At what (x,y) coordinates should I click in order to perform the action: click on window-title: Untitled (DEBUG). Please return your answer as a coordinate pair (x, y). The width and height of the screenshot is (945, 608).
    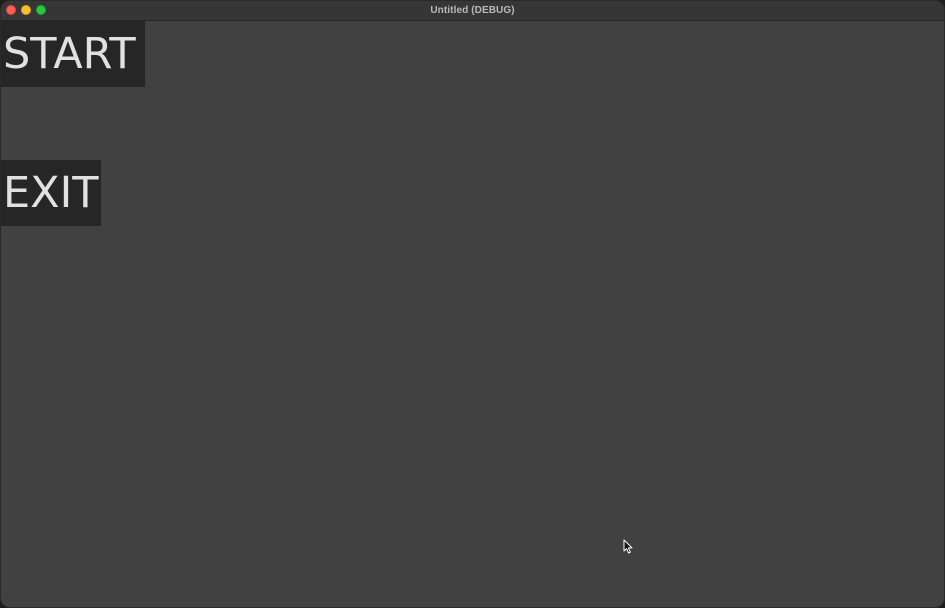
    Looking at the image, I should click on (472, 10).